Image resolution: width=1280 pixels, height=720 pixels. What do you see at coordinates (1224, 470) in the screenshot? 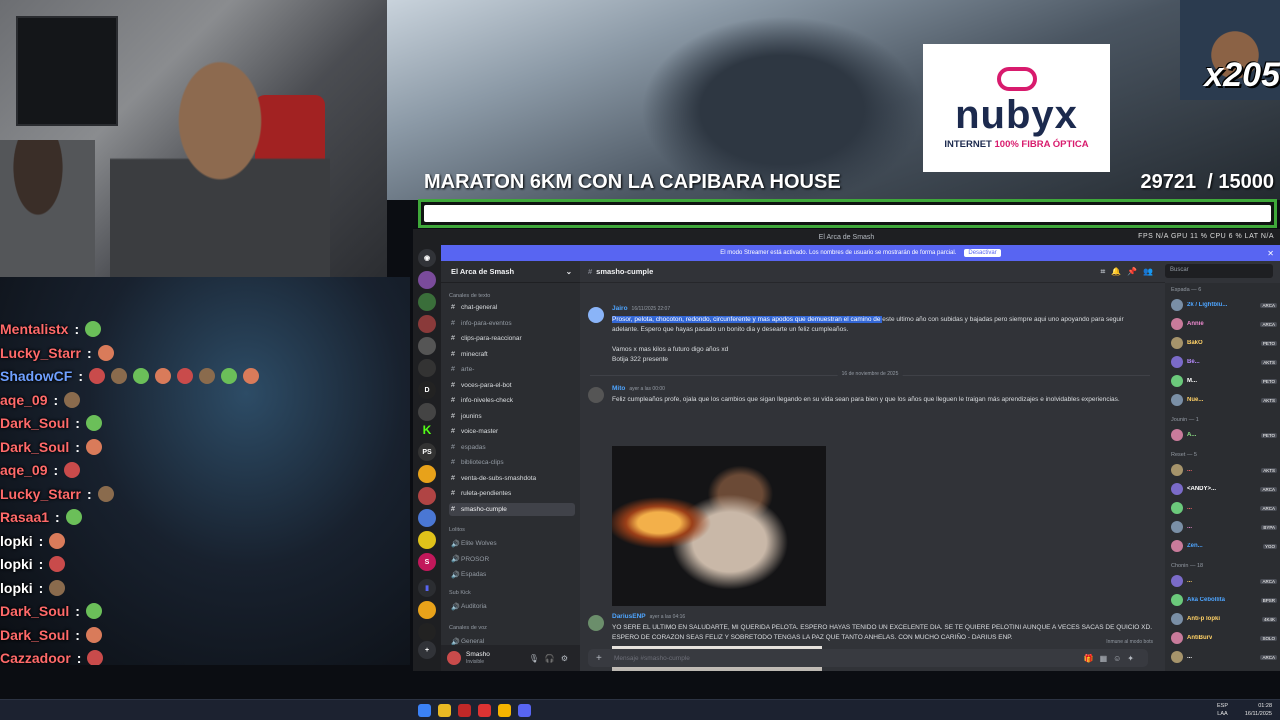
I see `member-item: ... AKTS` at bounding box center [1224, 470].